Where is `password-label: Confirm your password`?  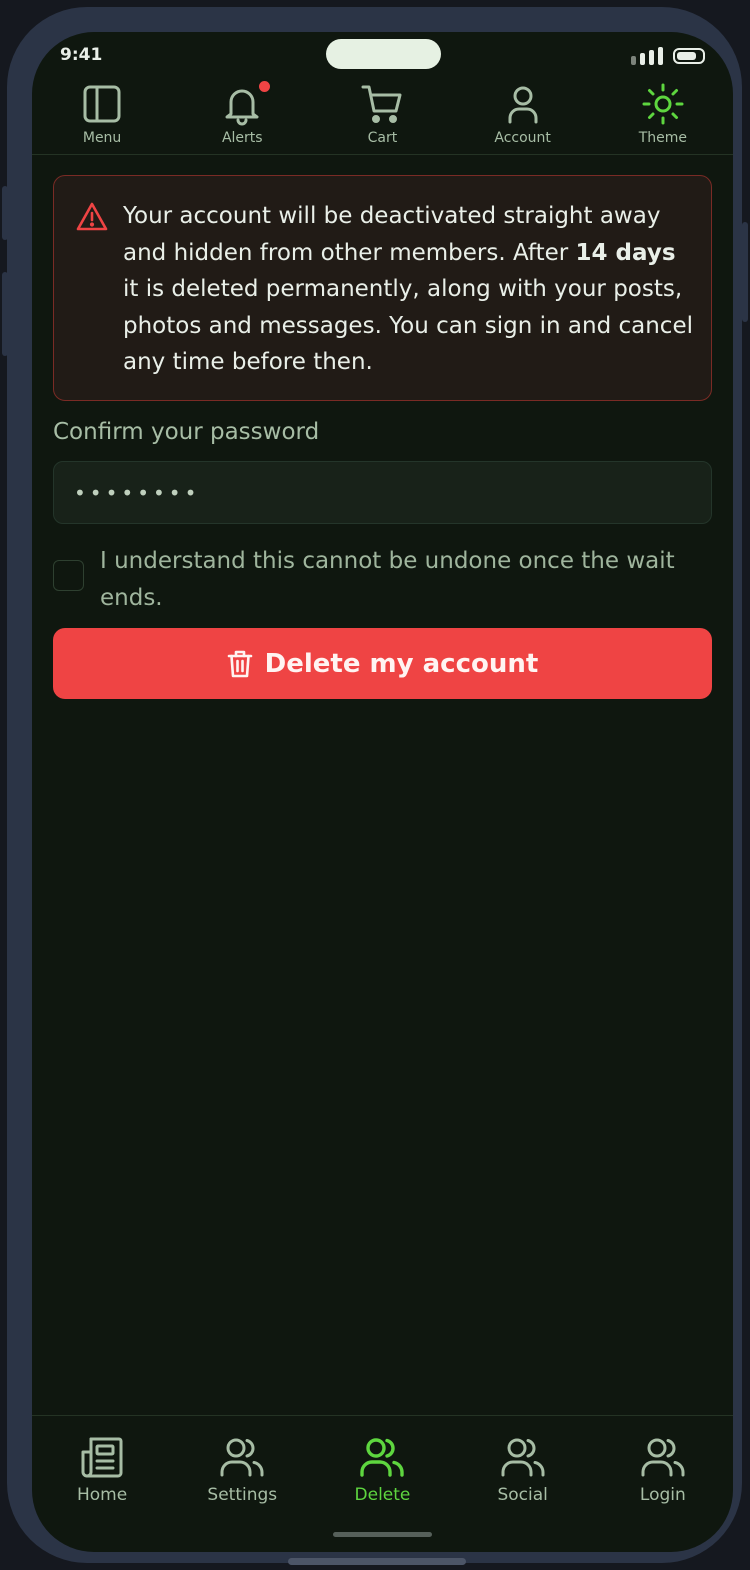
password-label: Confirm your password is located at coordinates (186, 432).